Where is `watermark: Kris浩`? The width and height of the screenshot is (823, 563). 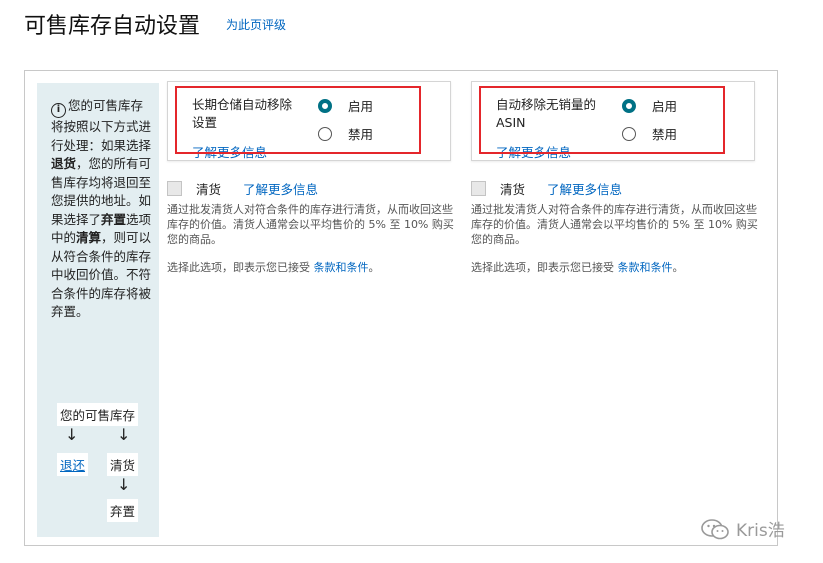
watermark: Kris浩 is located at coordinates (742, 528).